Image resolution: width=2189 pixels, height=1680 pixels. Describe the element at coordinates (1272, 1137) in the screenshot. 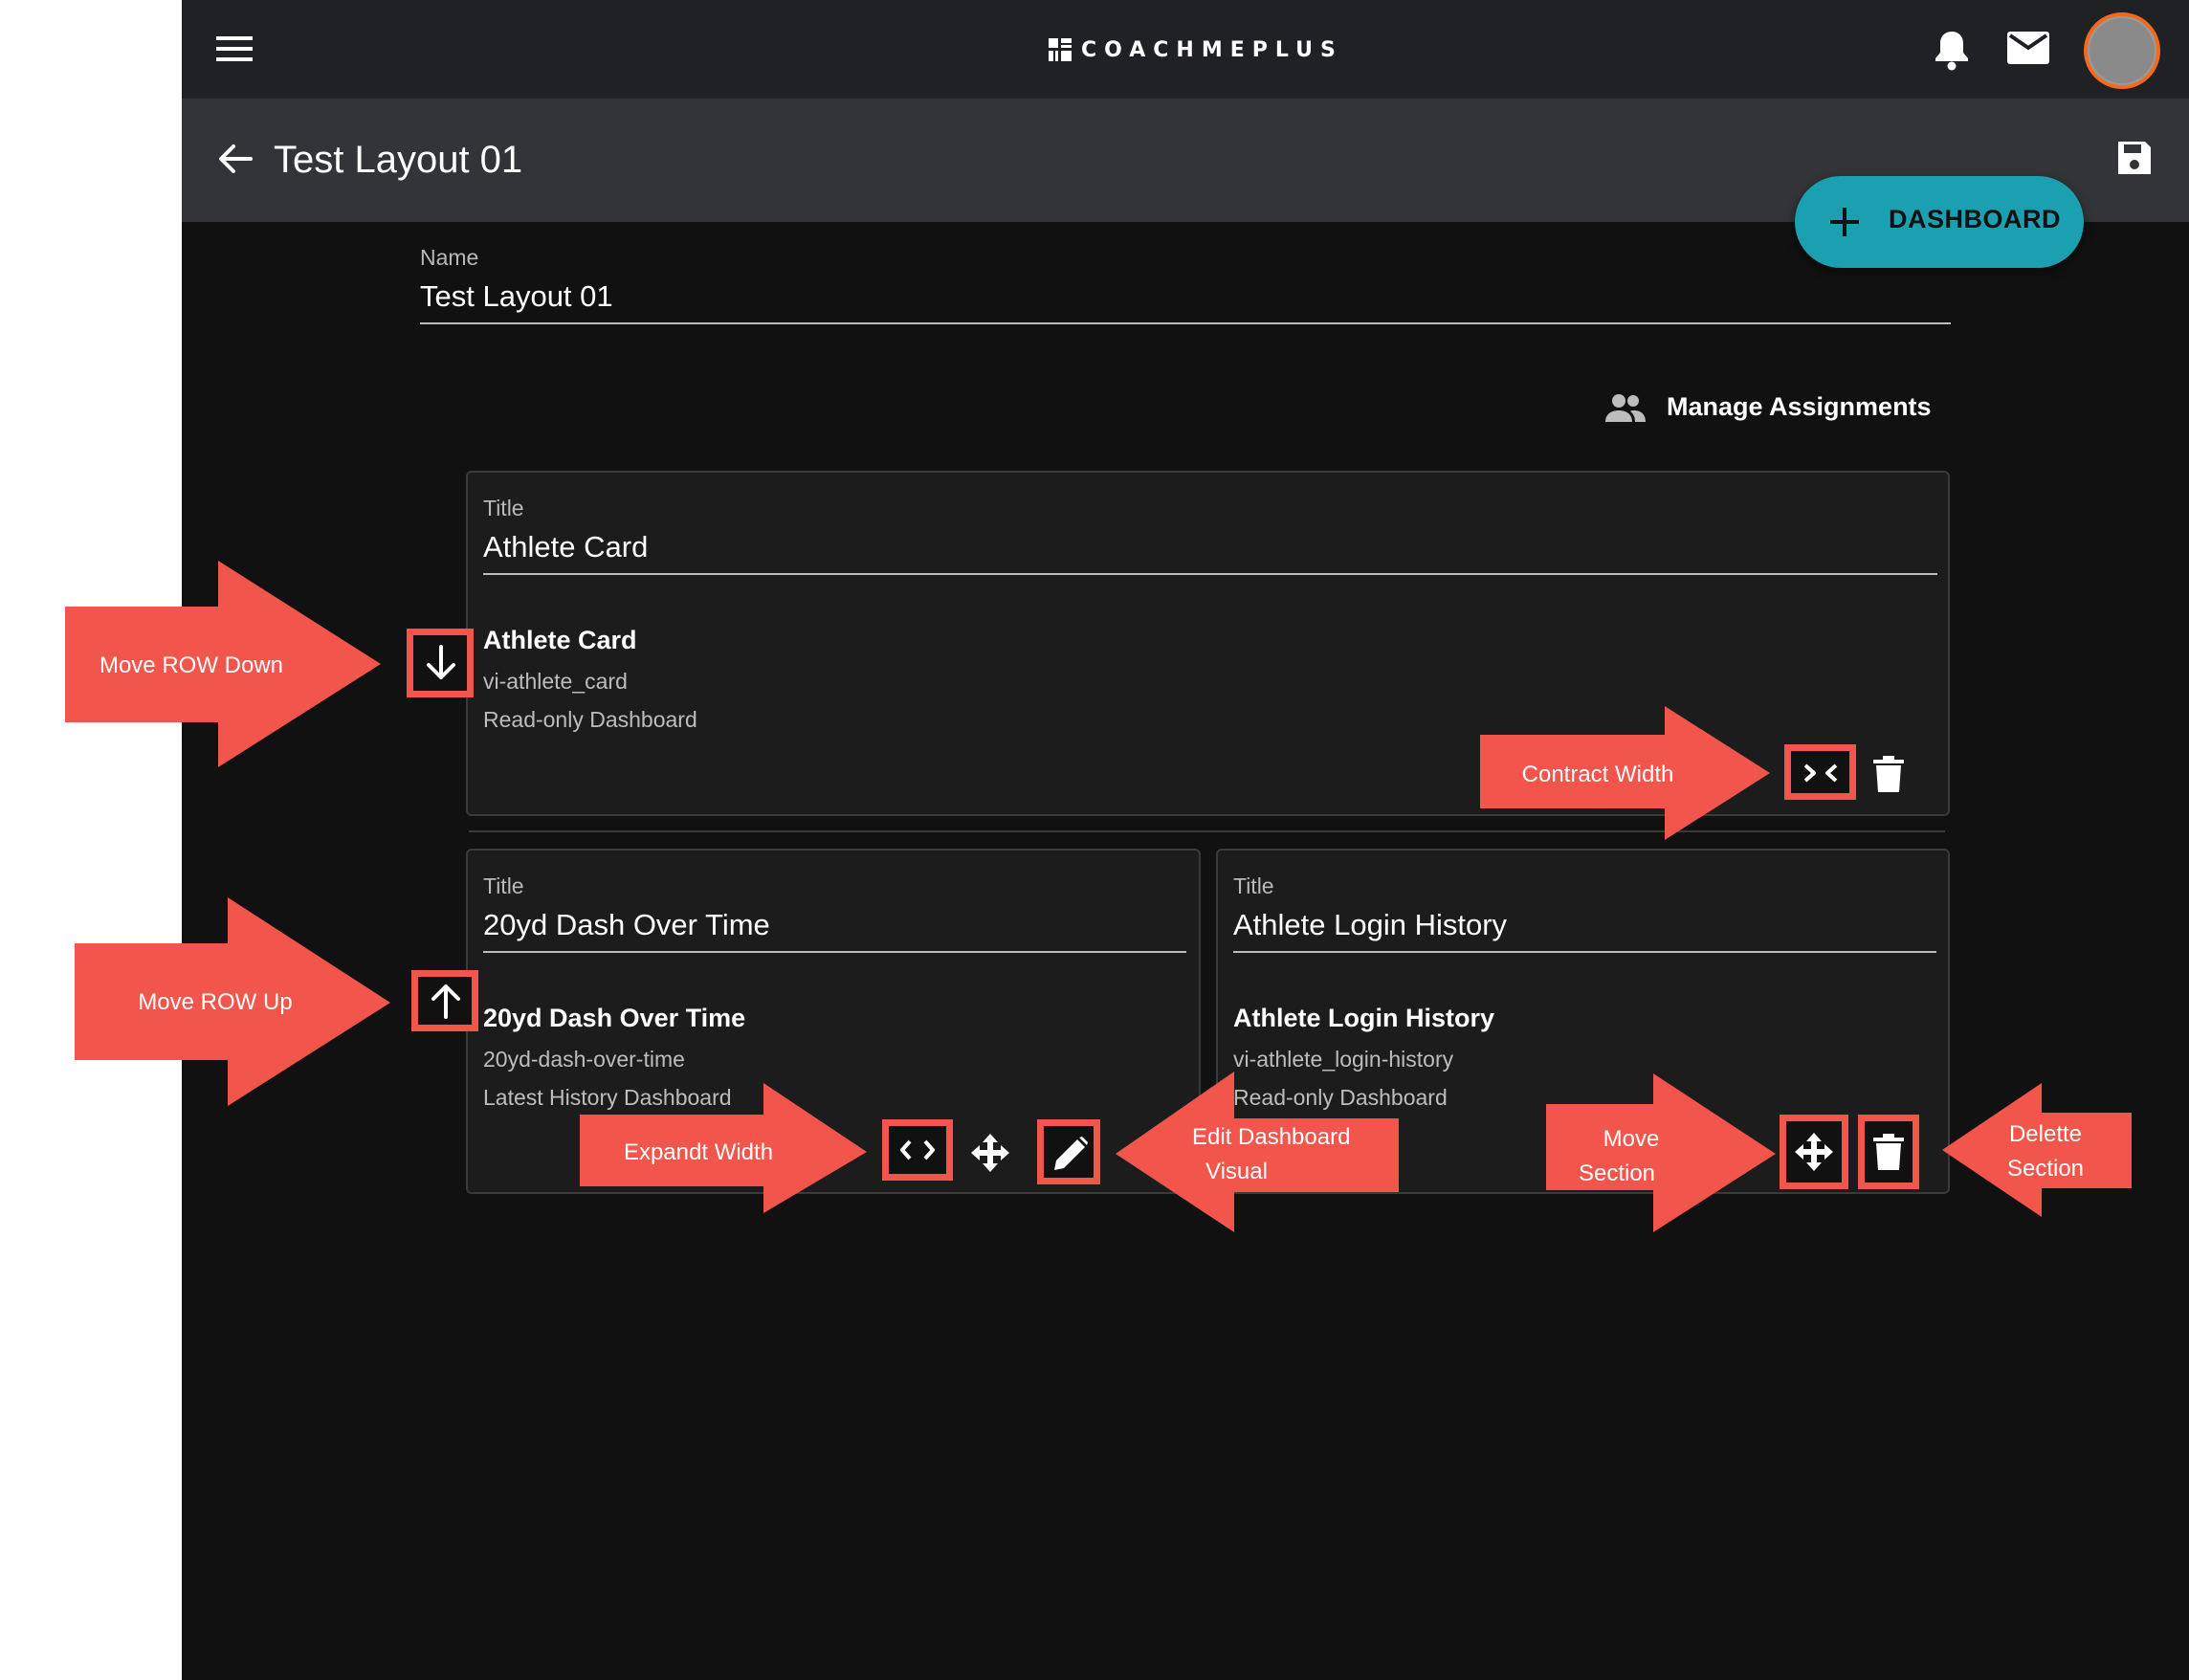

I see `annotation-edit-visual-line1: Edit Dashboard` at that location.